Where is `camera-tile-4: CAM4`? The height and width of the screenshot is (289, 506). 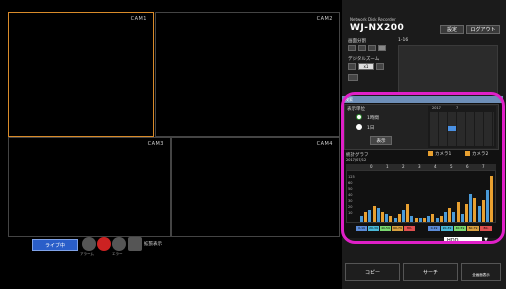
camera-tile-4: CAM4 is located at coordinates (255, 187).